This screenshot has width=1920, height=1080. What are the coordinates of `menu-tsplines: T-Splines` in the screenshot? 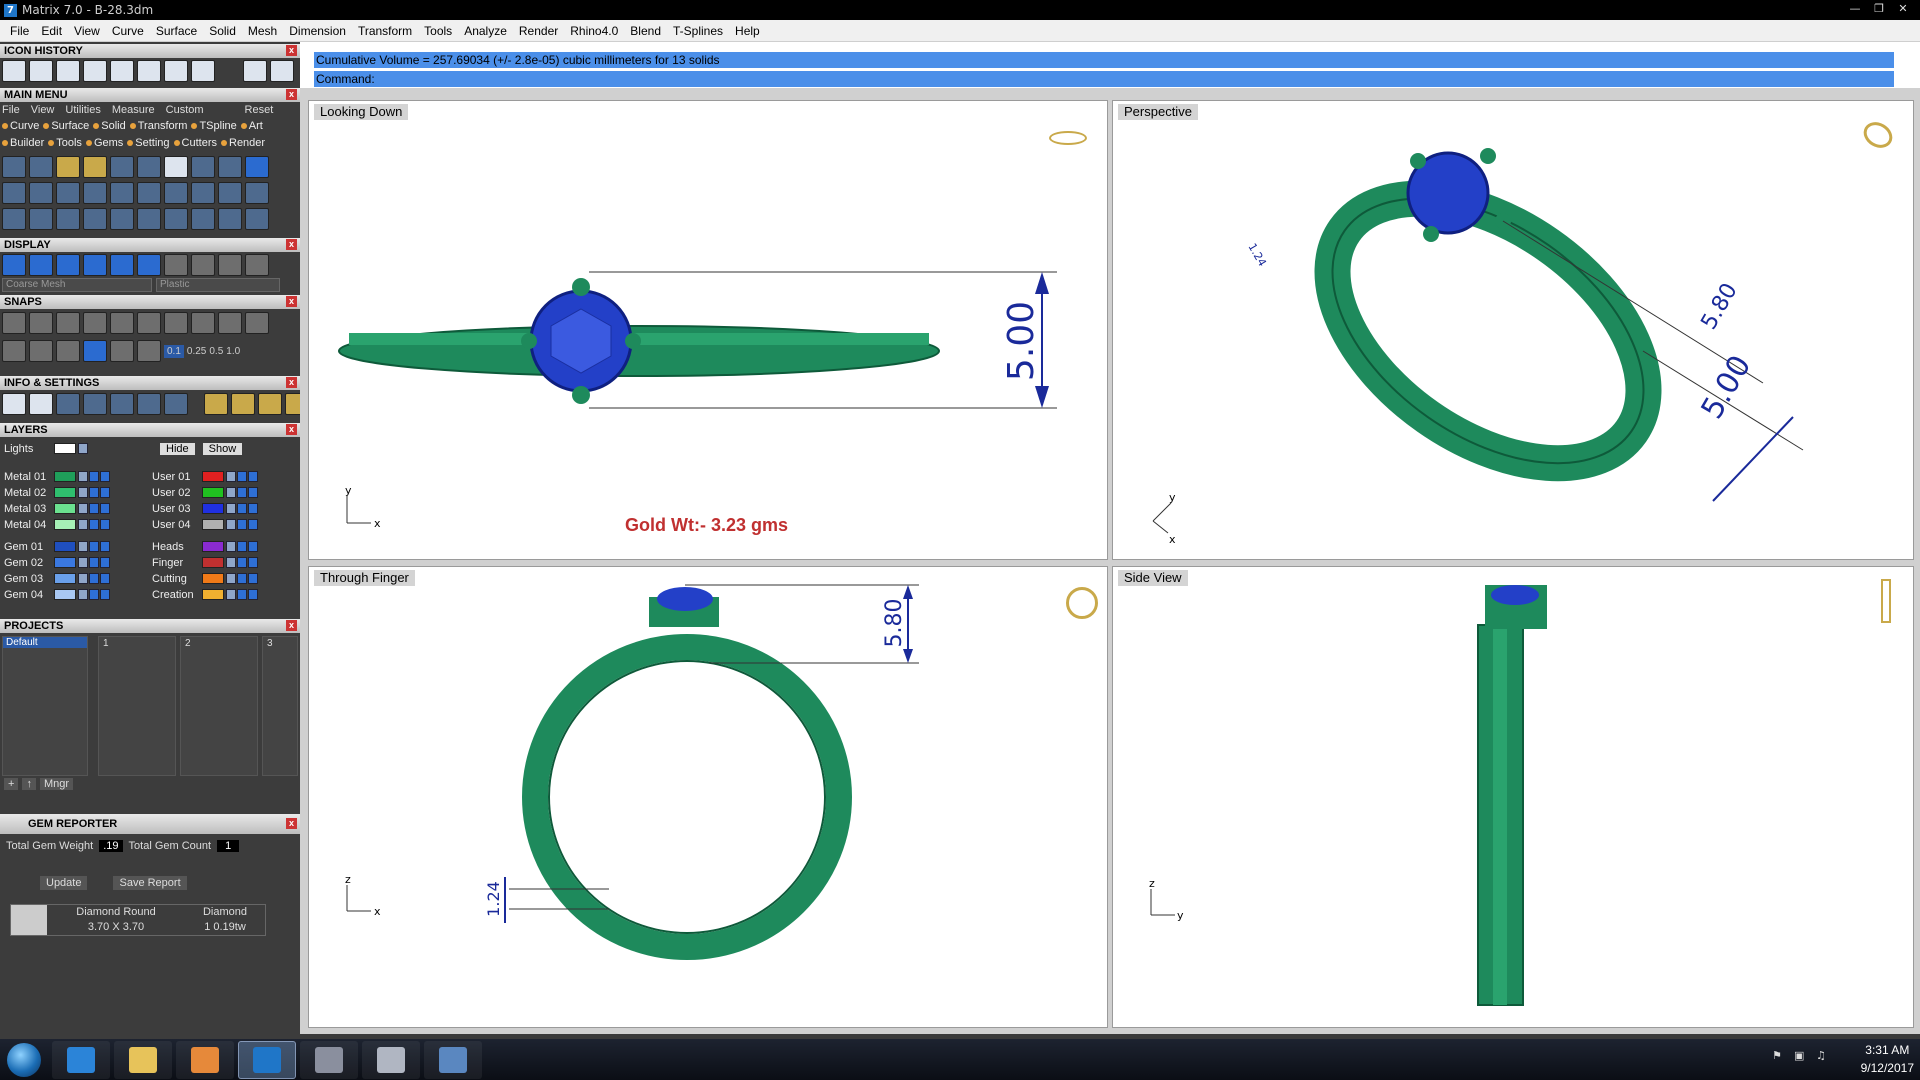 It's located at (698, 31).